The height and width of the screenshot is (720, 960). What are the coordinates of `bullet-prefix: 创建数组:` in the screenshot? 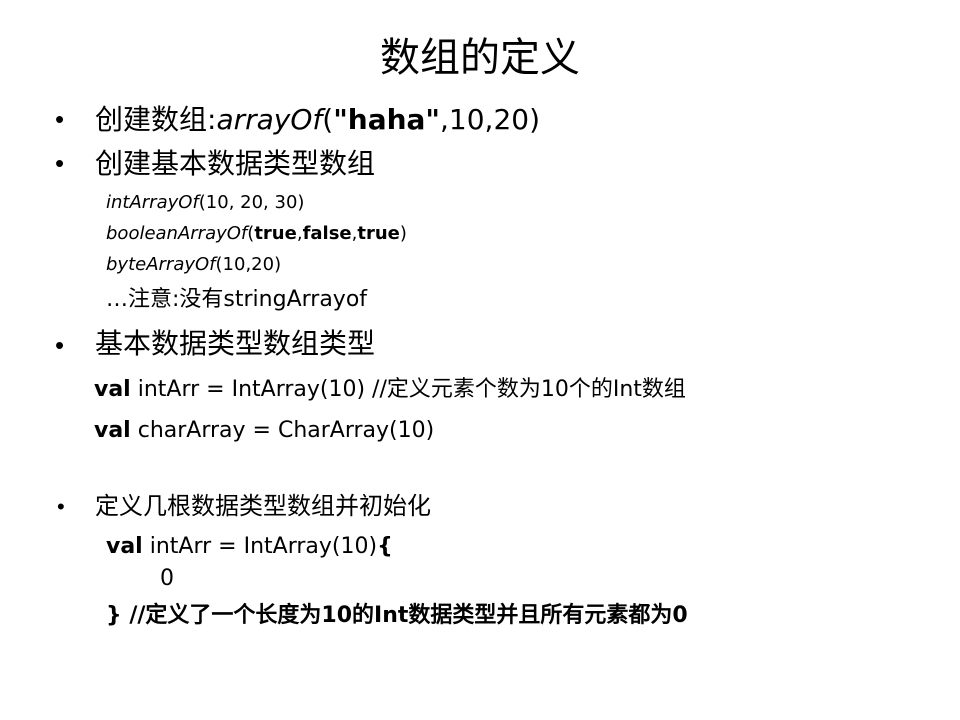 It's located at (156, 119).